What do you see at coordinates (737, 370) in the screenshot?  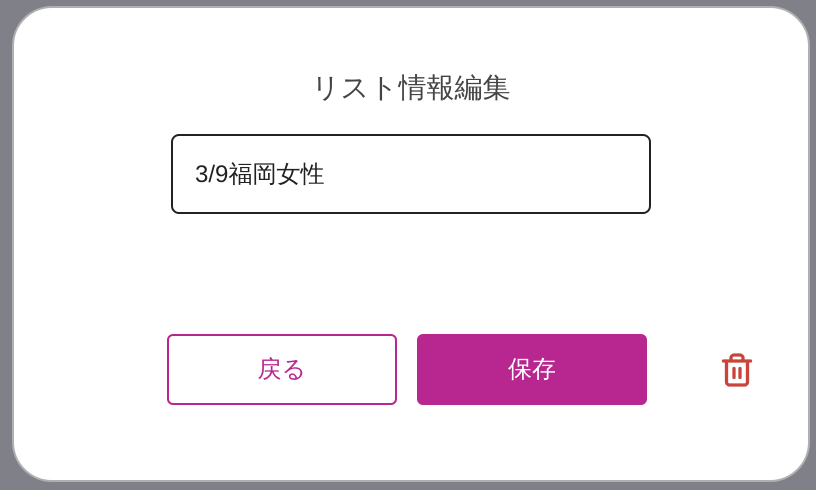 I see `delete-icon` at bounding box center [737, 370].